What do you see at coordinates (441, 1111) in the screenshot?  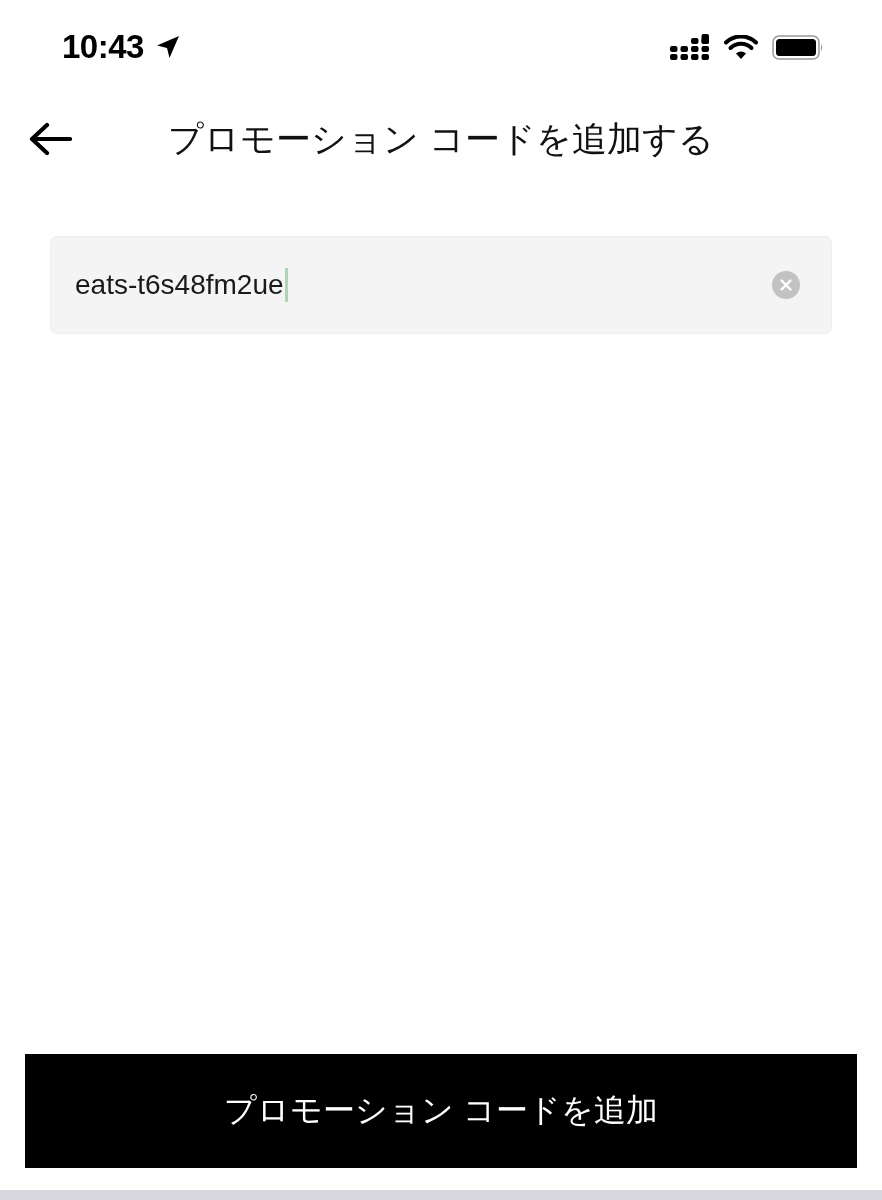 I see `add-promo-code-button: プロモーション コードを追加` at bounding box center [441, 1111].